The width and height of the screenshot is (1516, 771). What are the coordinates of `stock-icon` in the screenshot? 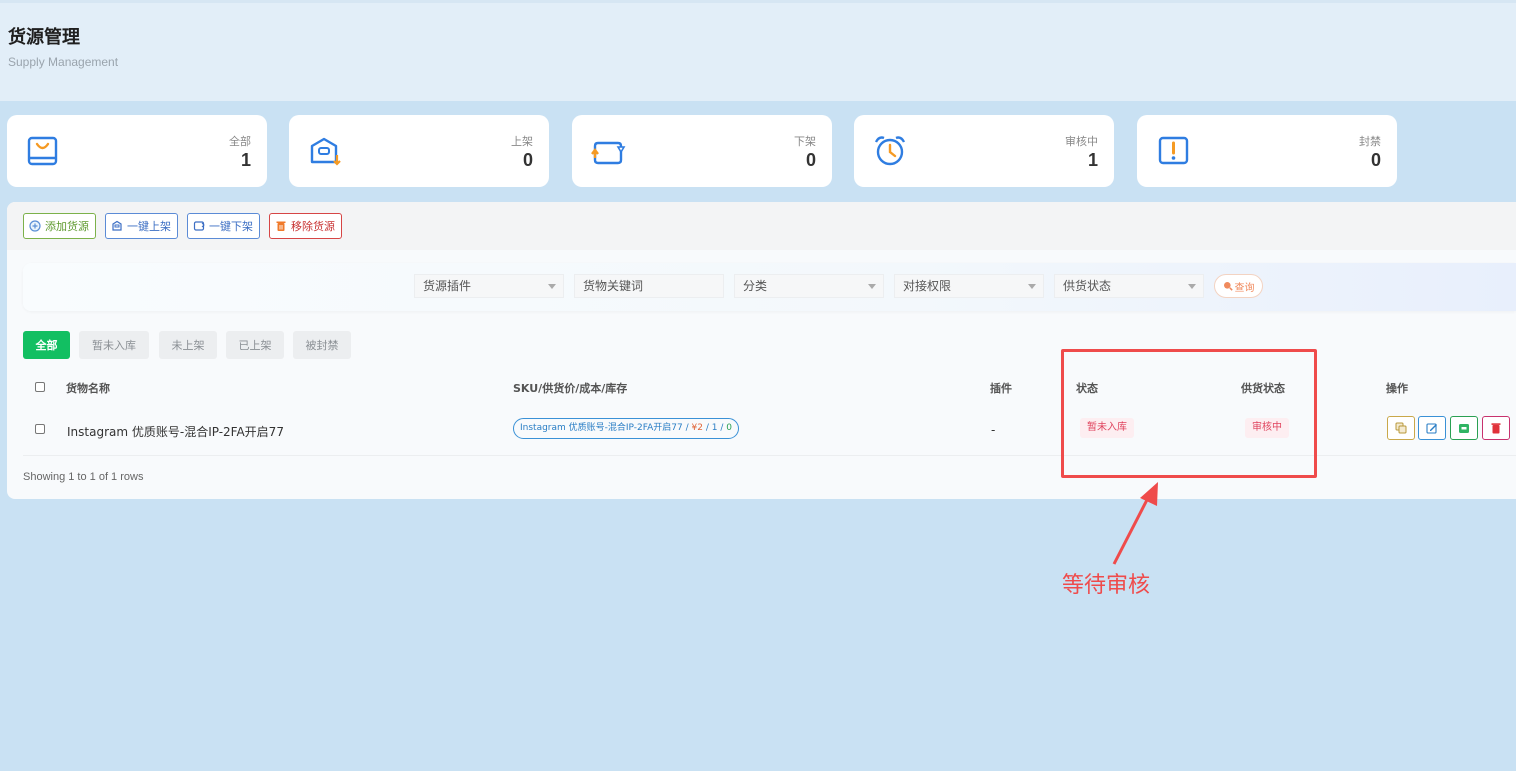 It's located at (1464, 428).